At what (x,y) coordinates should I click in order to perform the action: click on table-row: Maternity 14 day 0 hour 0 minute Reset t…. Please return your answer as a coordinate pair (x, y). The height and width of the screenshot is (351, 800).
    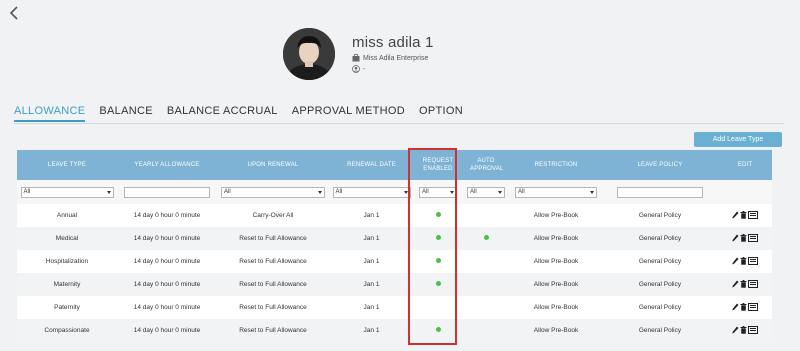
    Looking at the image, I should click on (394, 284).